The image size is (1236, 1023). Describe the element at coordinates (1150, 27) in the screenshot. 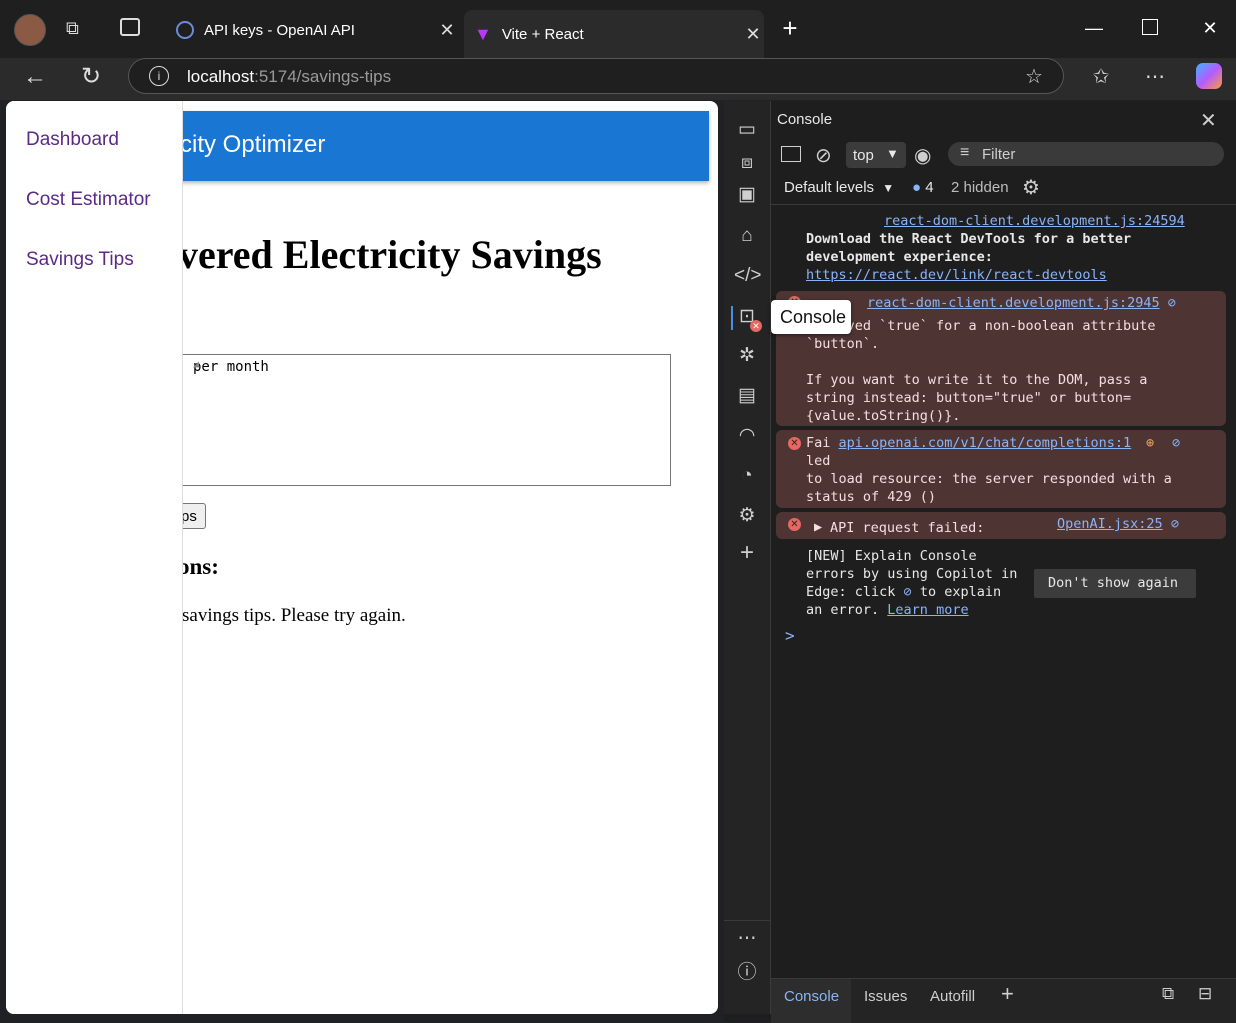

I see `maximize-icon` at that location.